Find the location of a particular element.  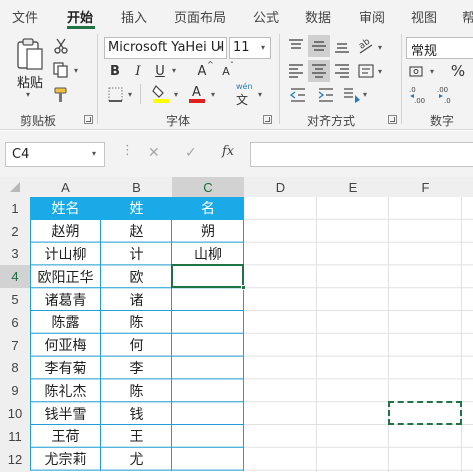

bold-button: B is located at coordinates (115, 71).